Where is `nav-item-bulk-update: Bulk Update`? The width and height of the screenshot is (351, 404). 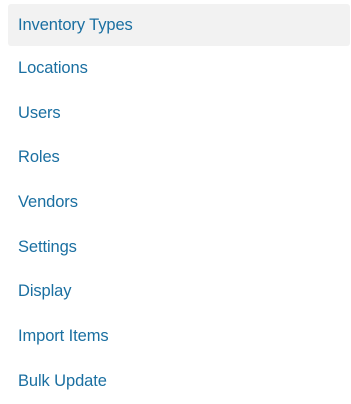
nav-item-bulk-update: Bulk Update is located at coordinates (179, 381).